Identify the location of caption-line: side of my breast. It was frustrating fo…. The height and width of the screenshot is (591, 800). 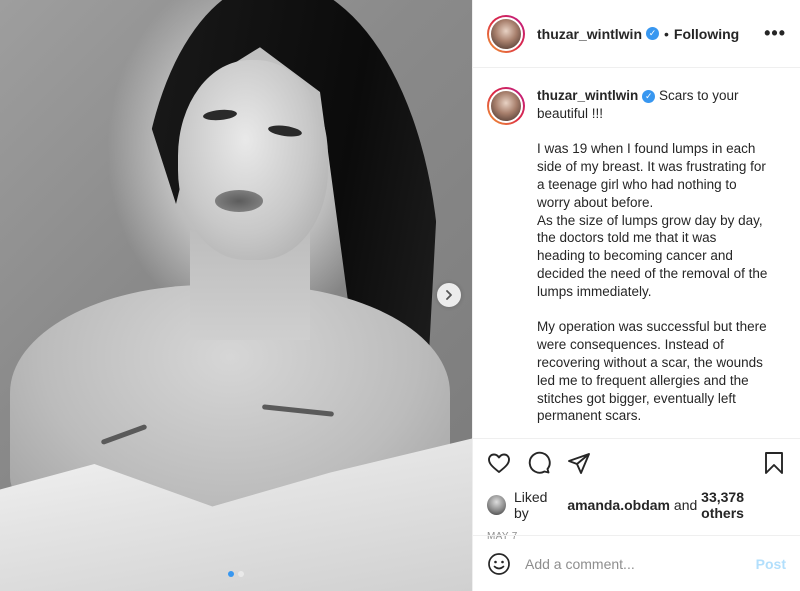
(651, 167).